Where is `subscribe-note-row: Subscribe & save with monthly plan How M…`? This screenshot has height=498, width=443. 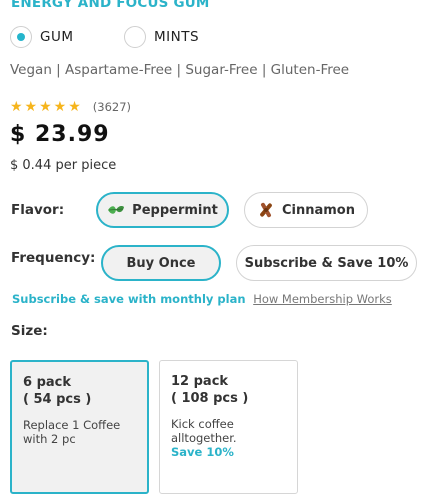 subscribe-note-row: Subscribe & save with monthly plan How M… is located at coordinates (202, 299).